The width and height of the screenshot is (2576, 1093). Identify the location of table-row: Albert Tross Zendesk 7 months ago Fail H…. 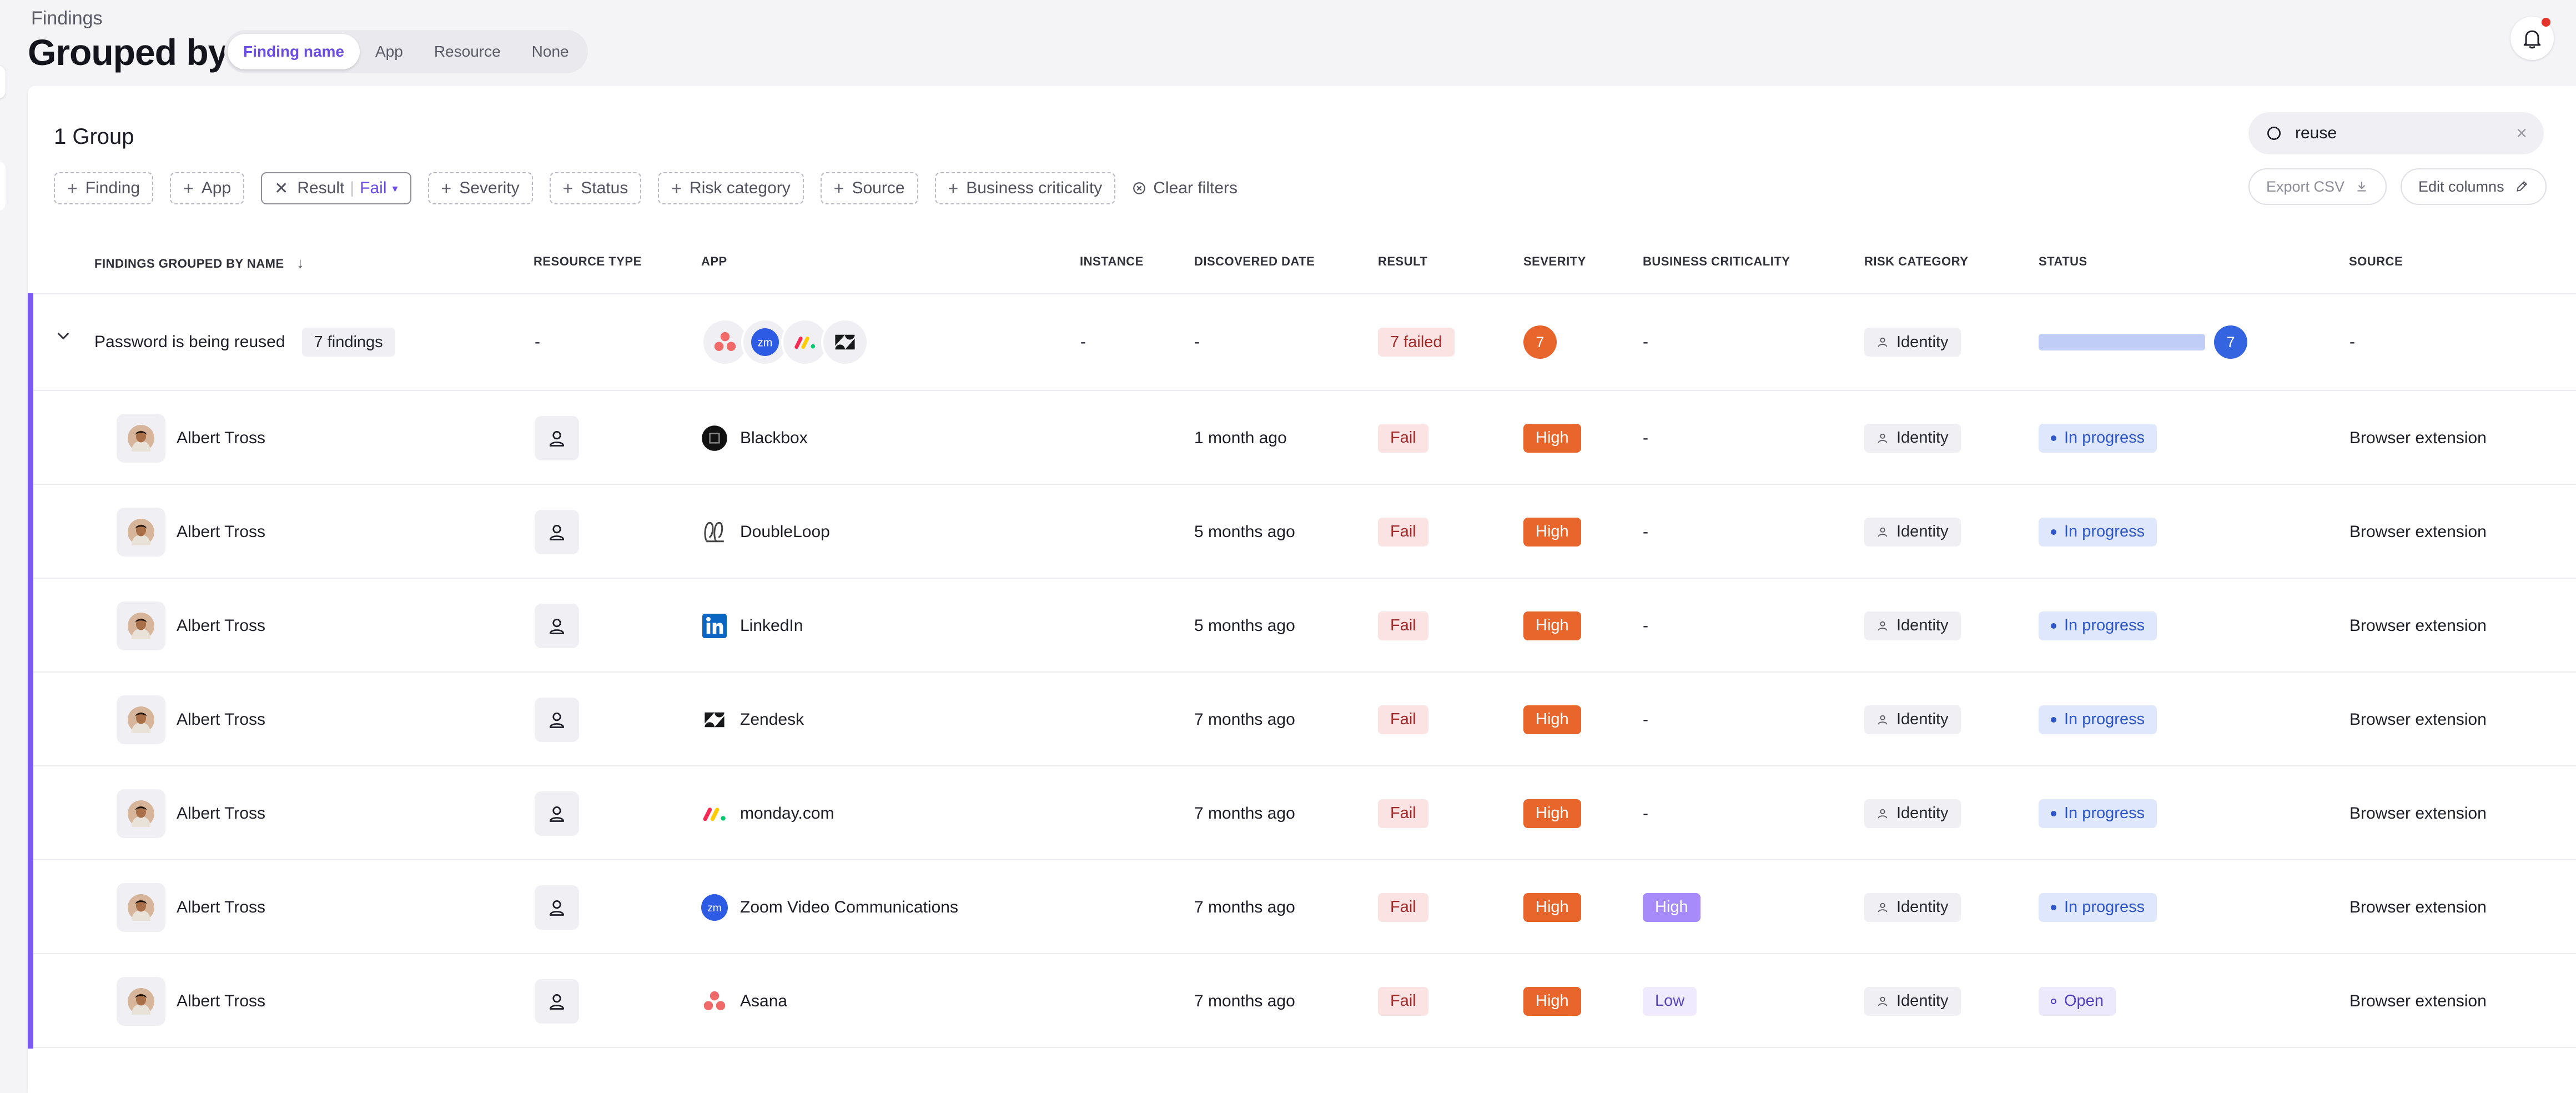
(1305, 719).